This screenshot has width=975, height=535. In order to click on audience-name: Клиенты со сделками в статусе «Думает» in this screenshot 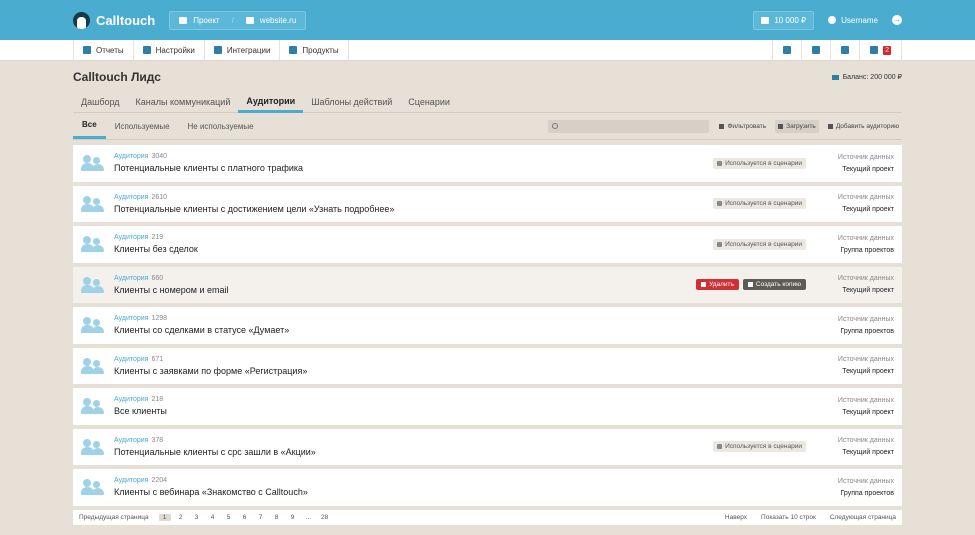, I will do `click(468, 330)`.